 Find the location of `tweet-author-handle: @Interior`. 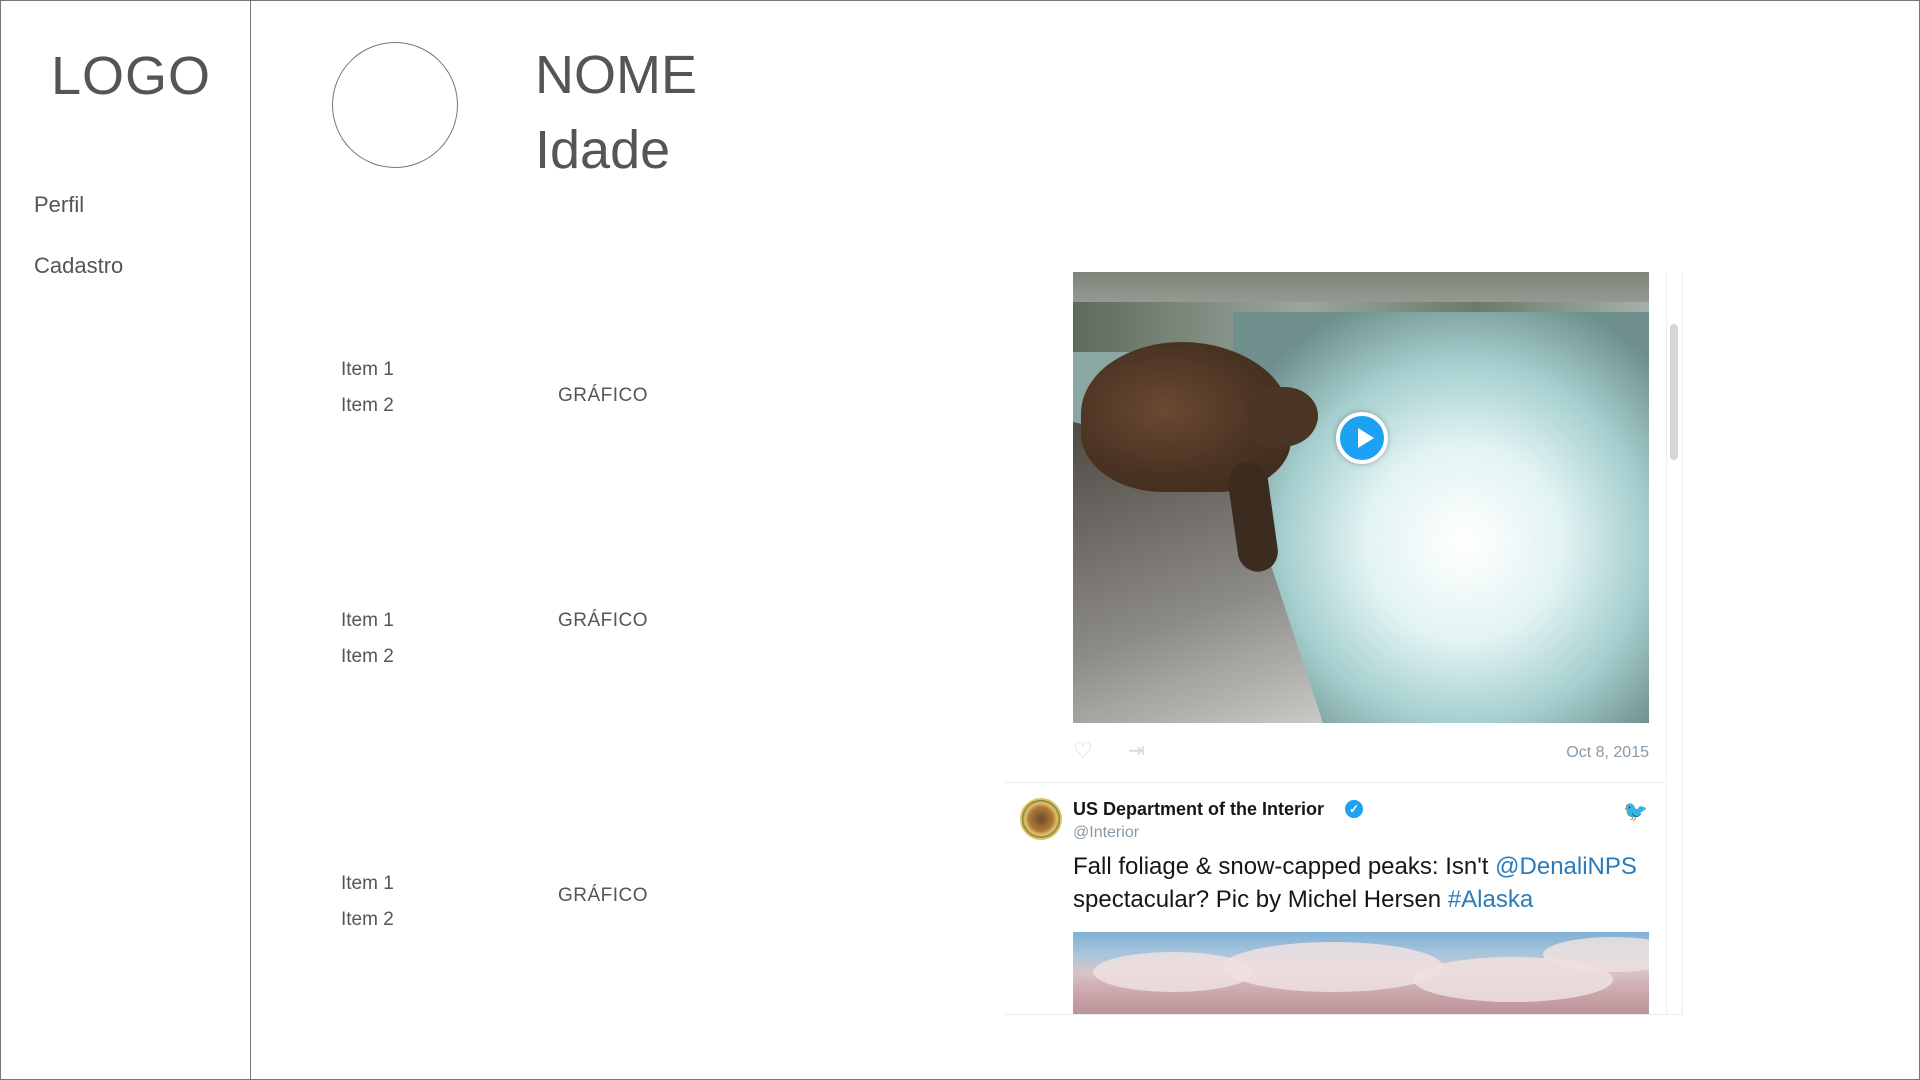

tweet-author-handle: @Interior is located at coordinates (1106, 833).